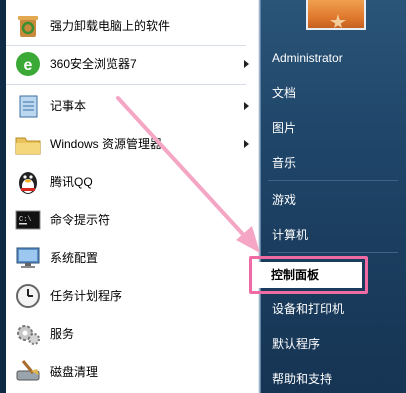 The height and width of the screenshot is (393, 406). Describe the element at coordinates (28, 144) in the screenshot. I see `folder-icon` at that location.